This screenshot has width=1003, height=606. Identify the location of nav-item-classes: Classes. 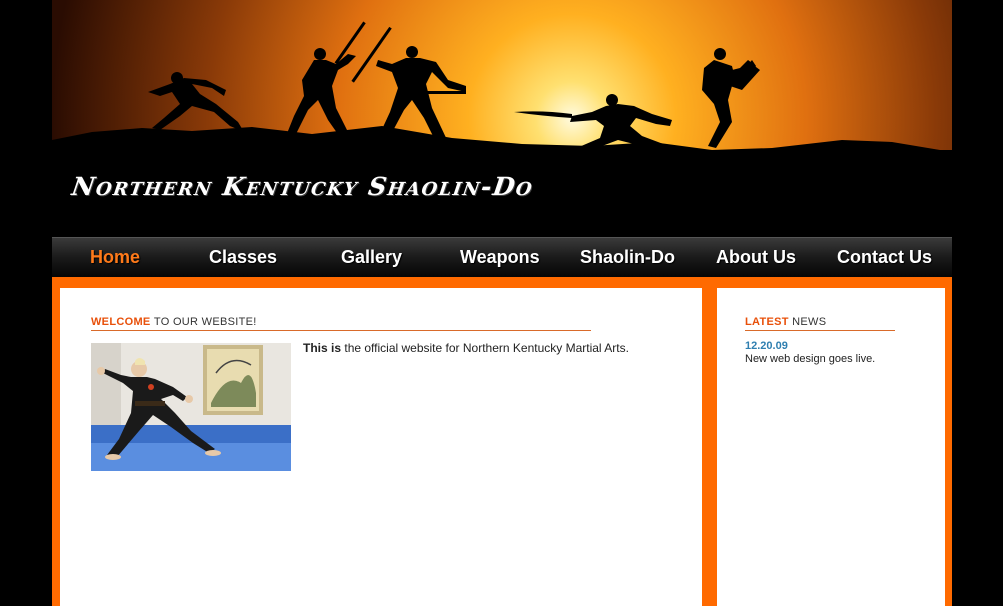
(243, 257).